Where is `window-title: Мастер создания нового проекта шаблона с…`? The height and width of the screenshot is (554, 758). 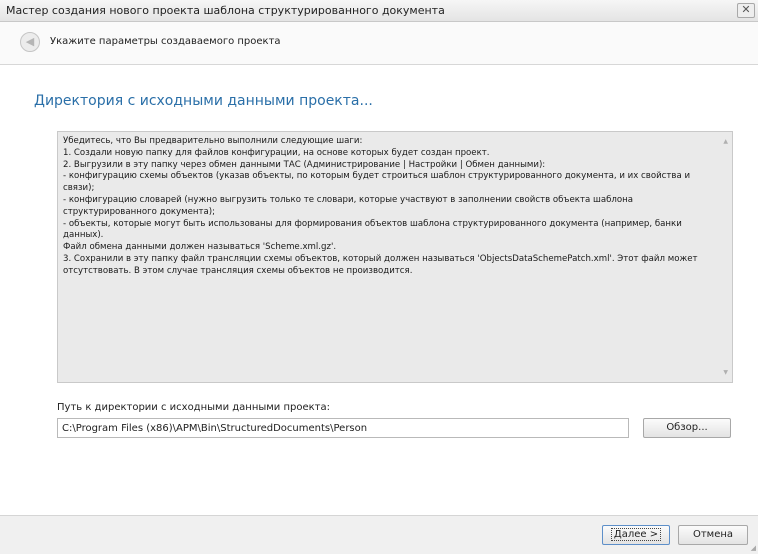
window-title: Мастер создания нового проекта шаблона с… is located at coordinates (225, 10).